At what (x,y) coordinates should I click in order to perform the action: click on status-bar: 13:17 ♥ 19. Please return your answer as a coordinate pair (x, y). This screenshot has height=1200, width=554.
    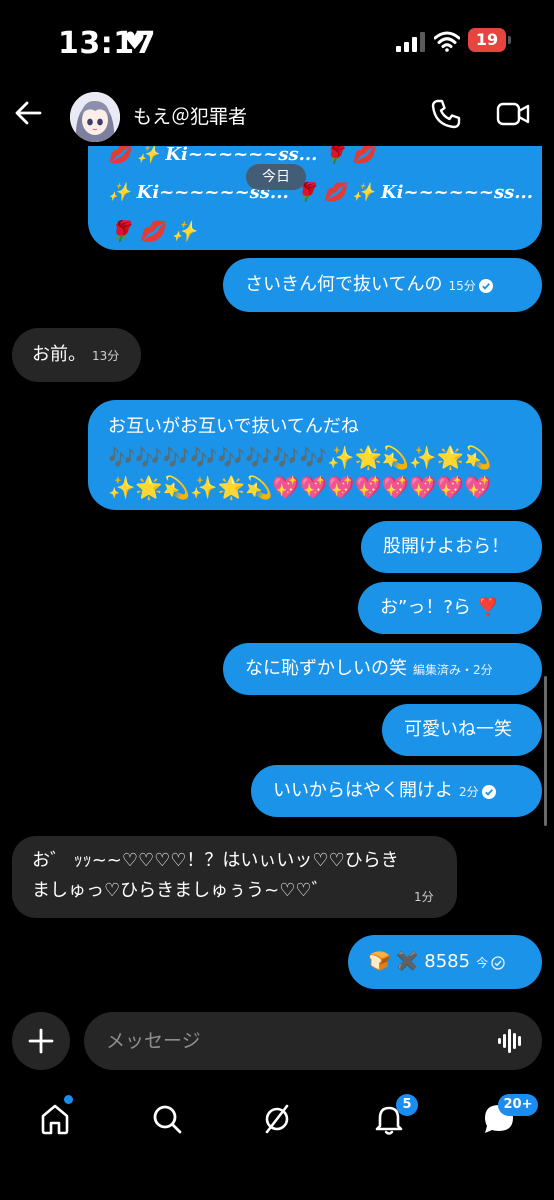
    Looking at the image, I should click on (277, 42).